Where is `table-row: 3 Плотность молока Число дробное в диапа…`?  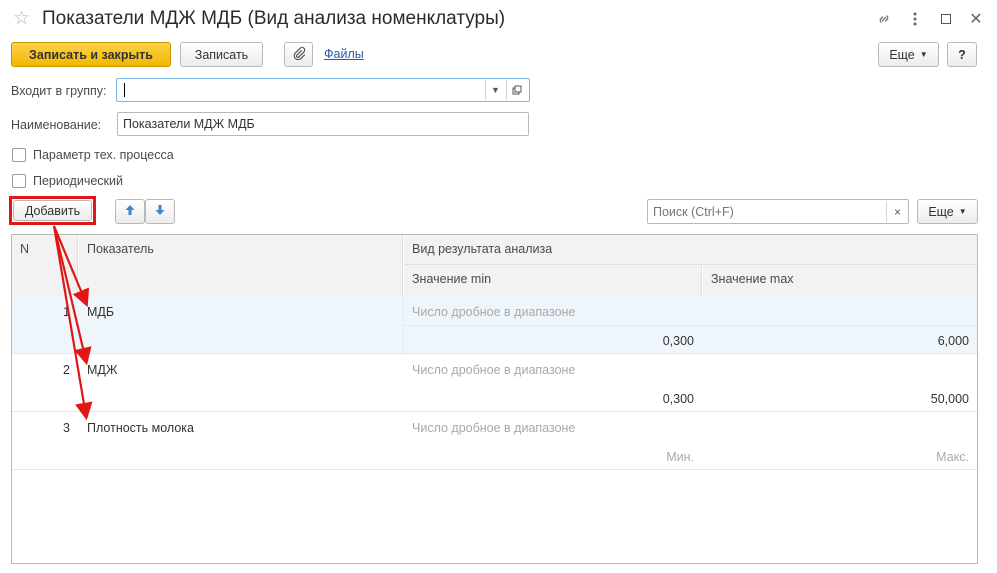
table-row: 3 Плотность молока Число дробное в диапа… is located at coordinates (494, 441).